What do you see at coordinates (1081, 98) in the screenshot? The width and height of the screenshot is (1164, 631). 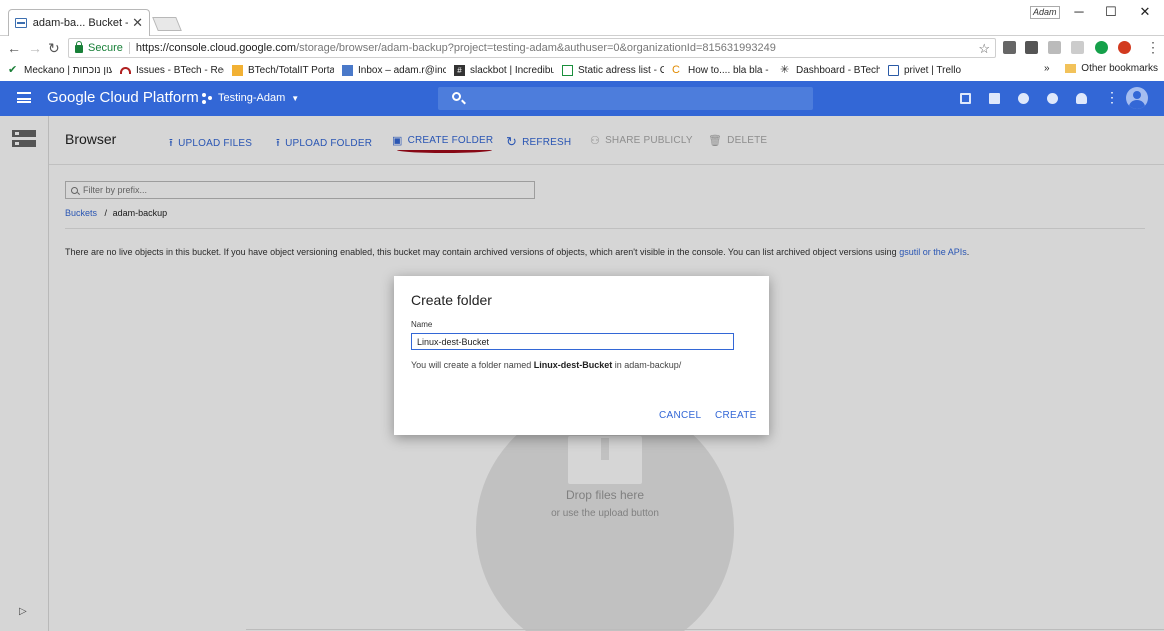 I see `notifications-bell-icon` at bounding box center [1081, 98].